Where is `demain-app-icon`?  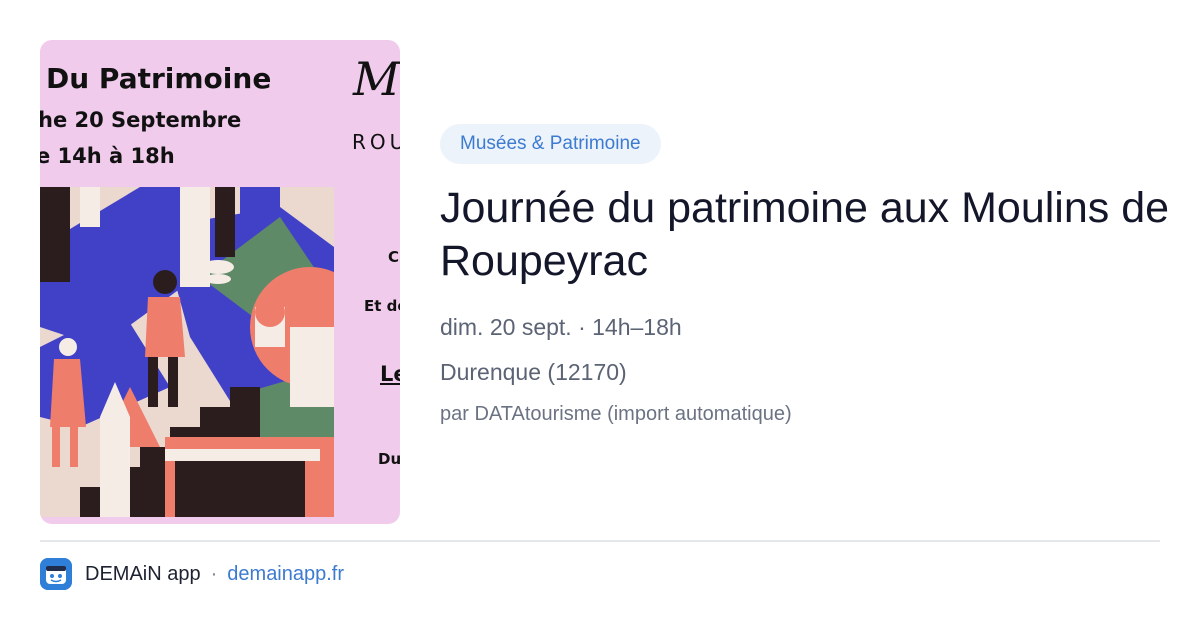 demain-app-icon is located at coordinates (56, 574).